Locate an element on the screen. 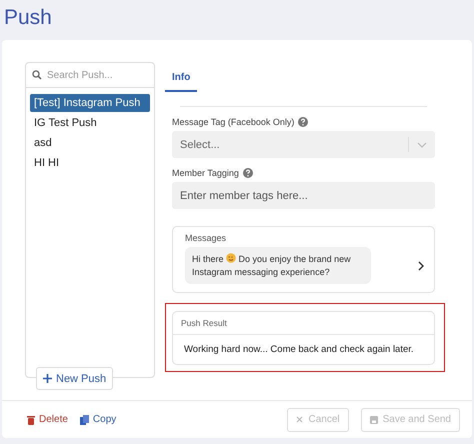 This screenshot has height=444, width=474. copy-icon is located at coordinates (84, 419).